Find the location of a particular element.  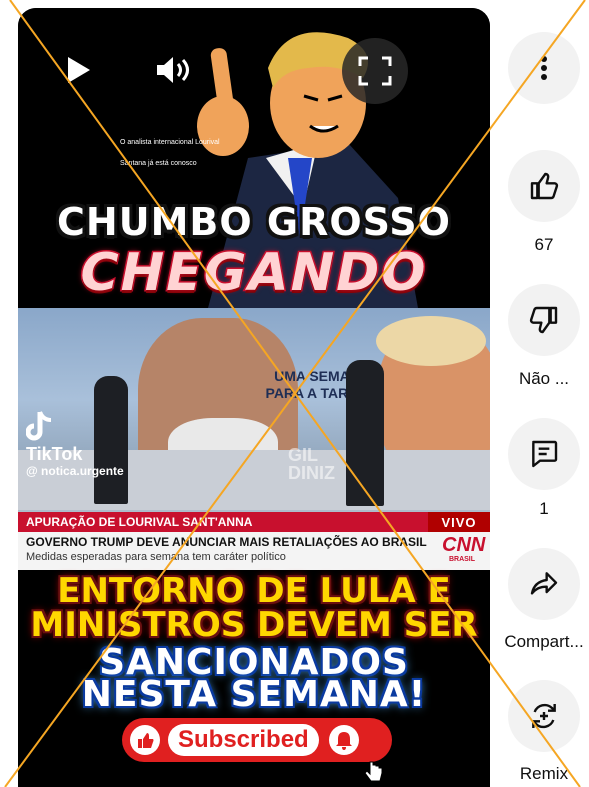

bottom-line4: NESTA SEMANA! is located at coordinates (254, 694).